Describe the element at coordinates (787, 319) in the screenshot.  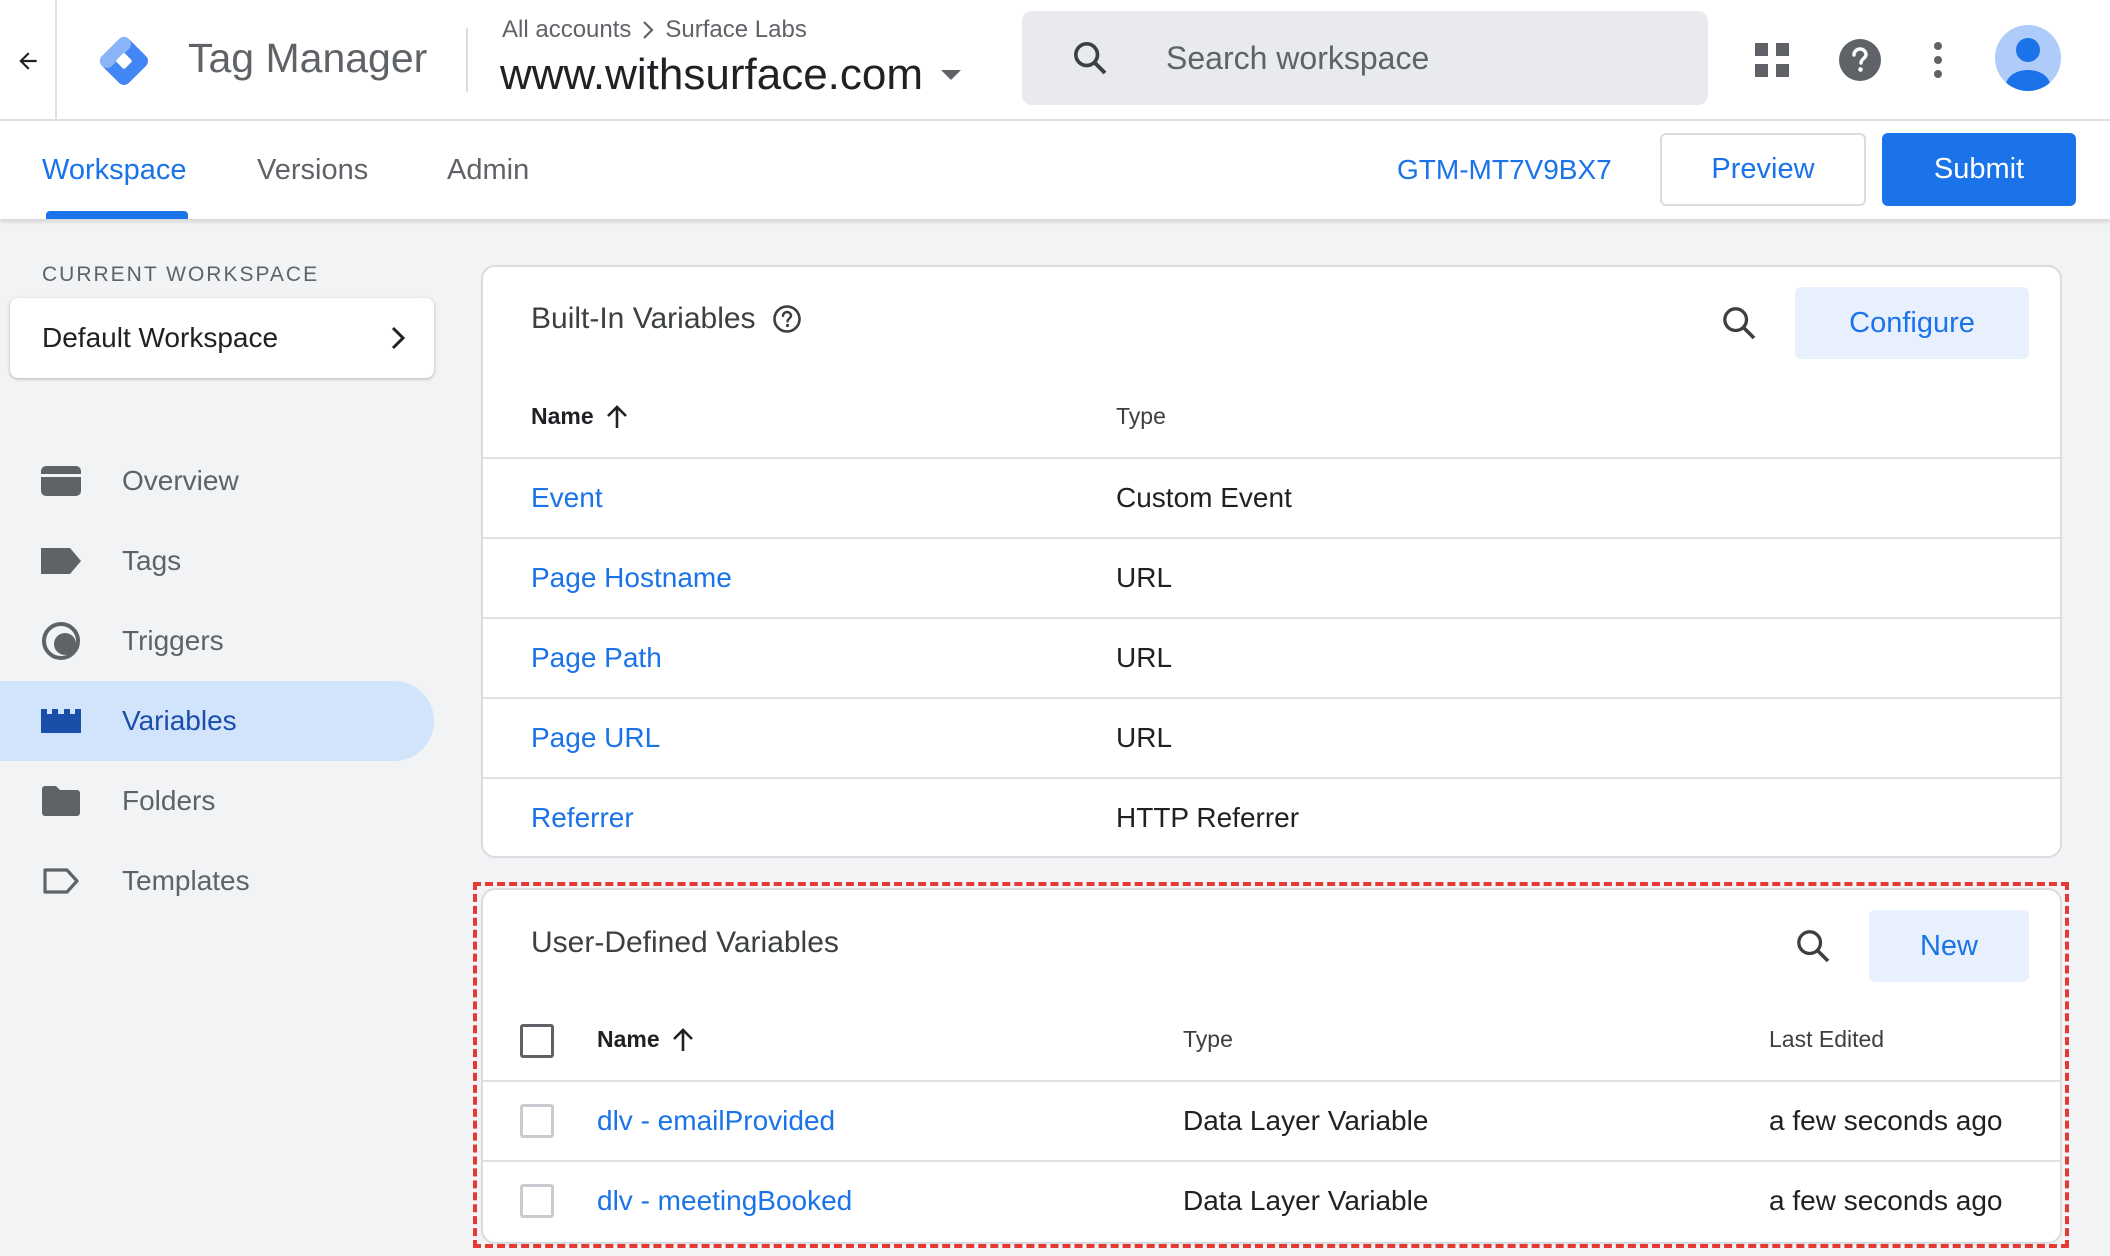
I see `help-outline-icon` at that location.